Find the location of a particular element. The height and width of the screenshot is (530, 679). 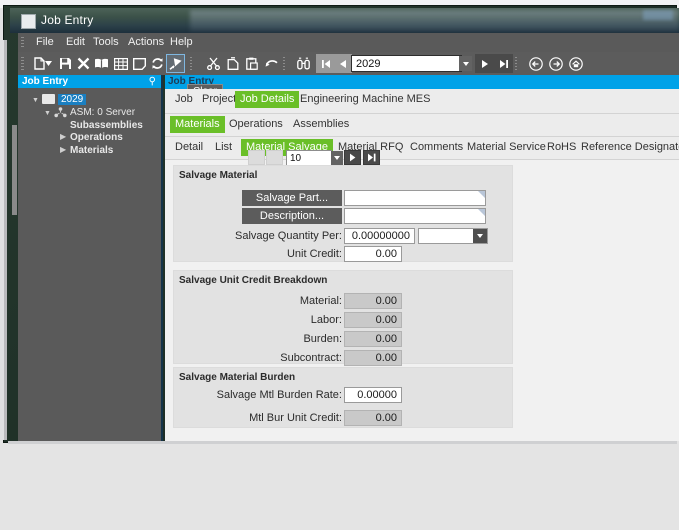

tab-job-details: Job Details is located at coordinates (267, 99).